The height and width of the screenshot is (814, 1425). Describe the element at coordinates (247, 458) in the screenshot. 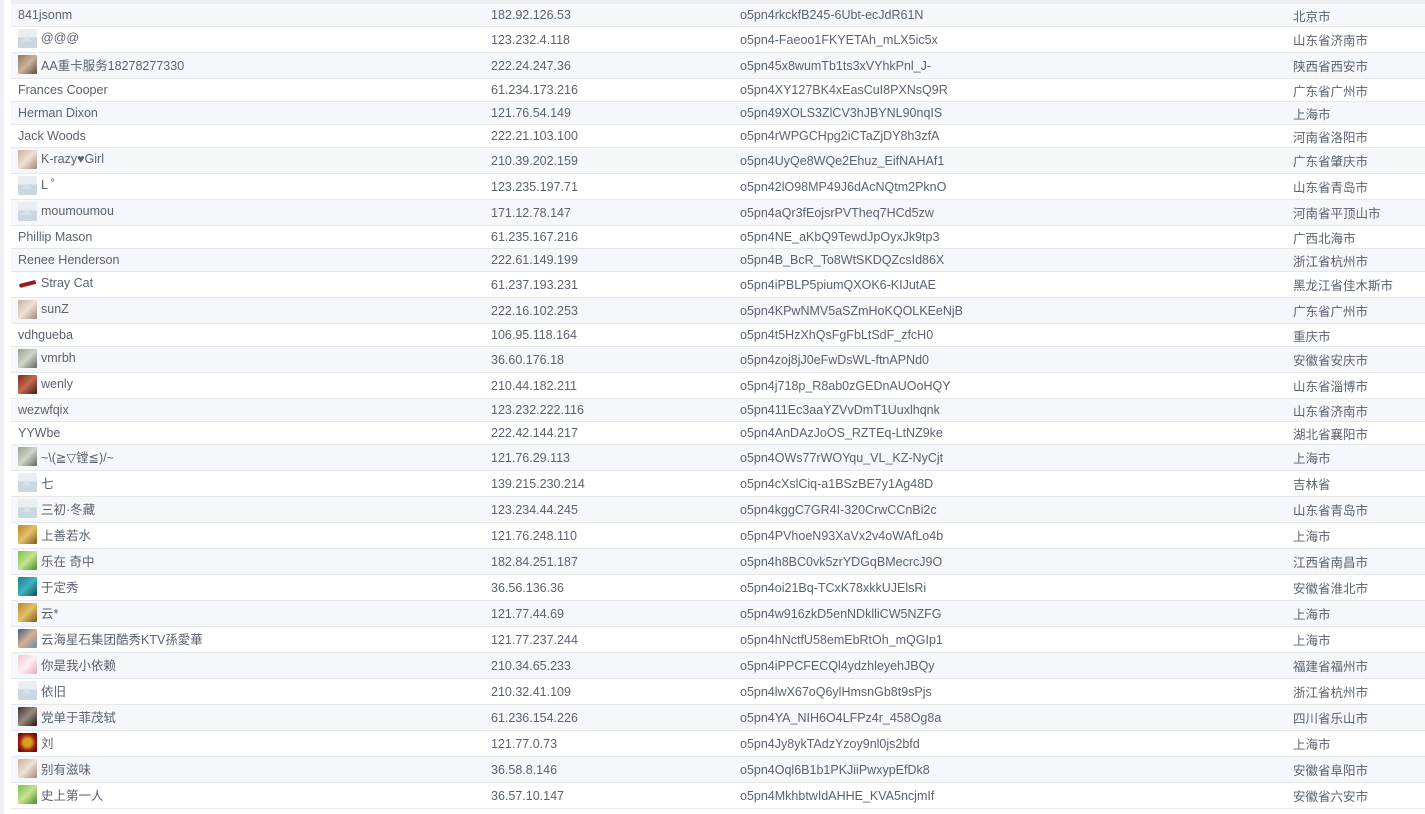

I see `nickname-cell: ~\(≧▽镗≦)/~` at that location.